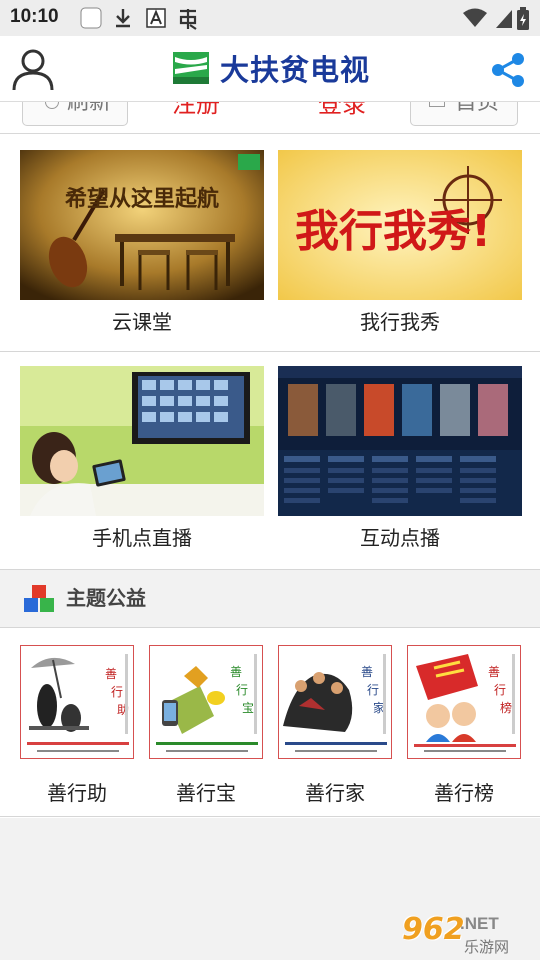 Image resolution: width=540 pixels, height=960 pixels. What do you see at coordinates (34, 16) in the screenshot?
I see `status-time: 10:10` at bounding box center [34, 16].